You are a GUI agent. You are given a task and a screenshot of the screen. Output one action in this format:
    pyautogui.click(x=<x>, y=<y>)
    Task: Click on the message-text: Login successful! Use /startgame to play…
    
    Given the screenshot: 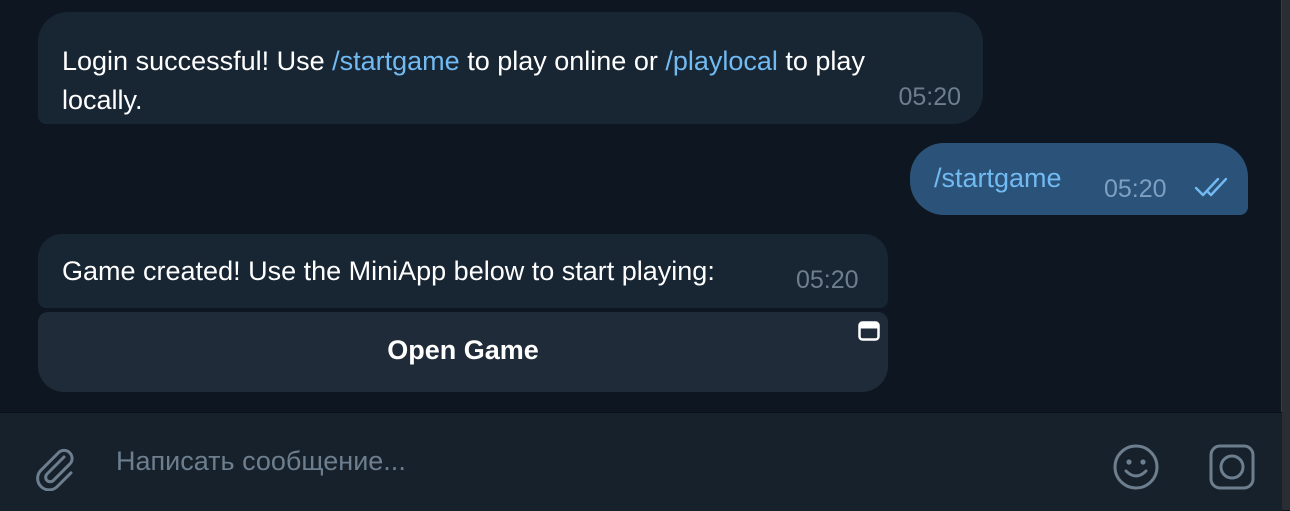 What is the action you would take?
    pyautogui.click(x=502, y=81)
    